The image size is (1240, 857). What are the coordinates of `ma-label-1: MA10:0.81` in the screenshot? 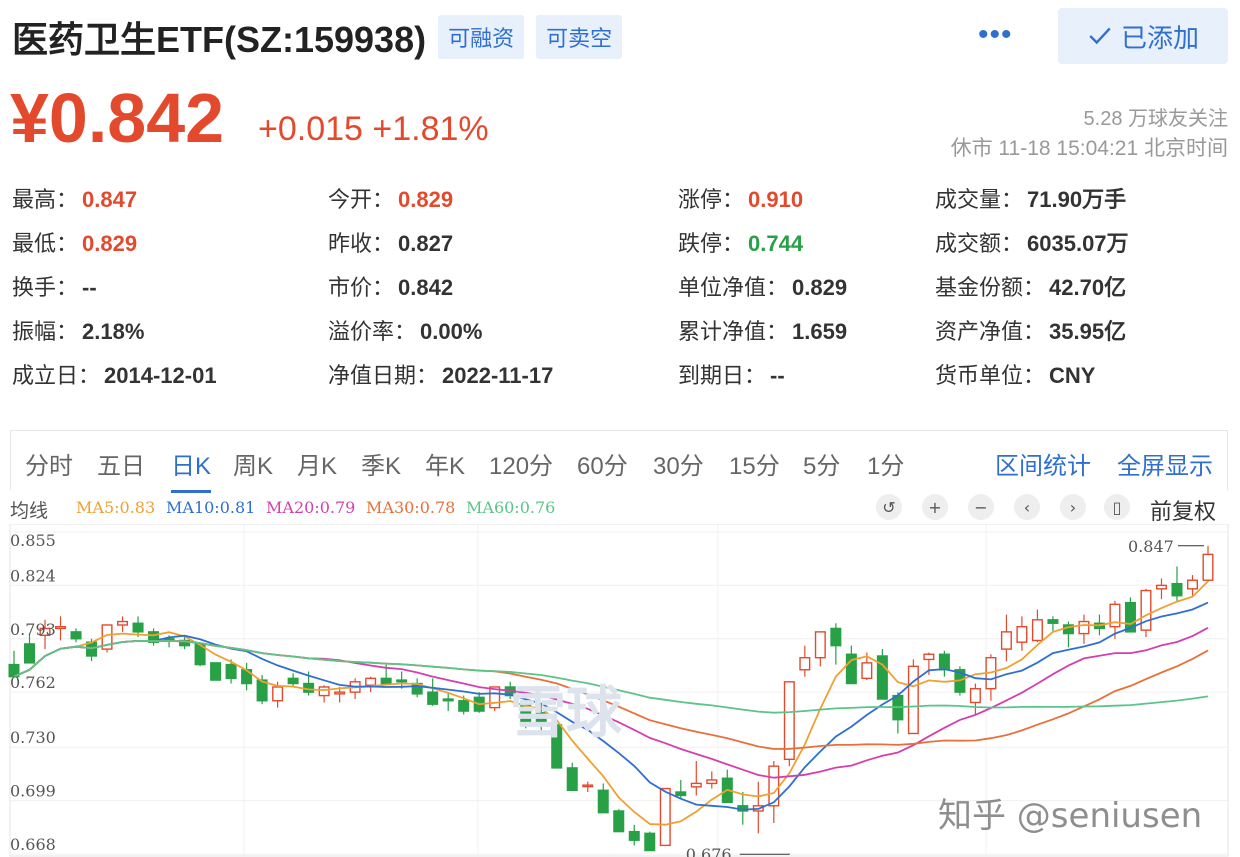 It's located at (211, 507).